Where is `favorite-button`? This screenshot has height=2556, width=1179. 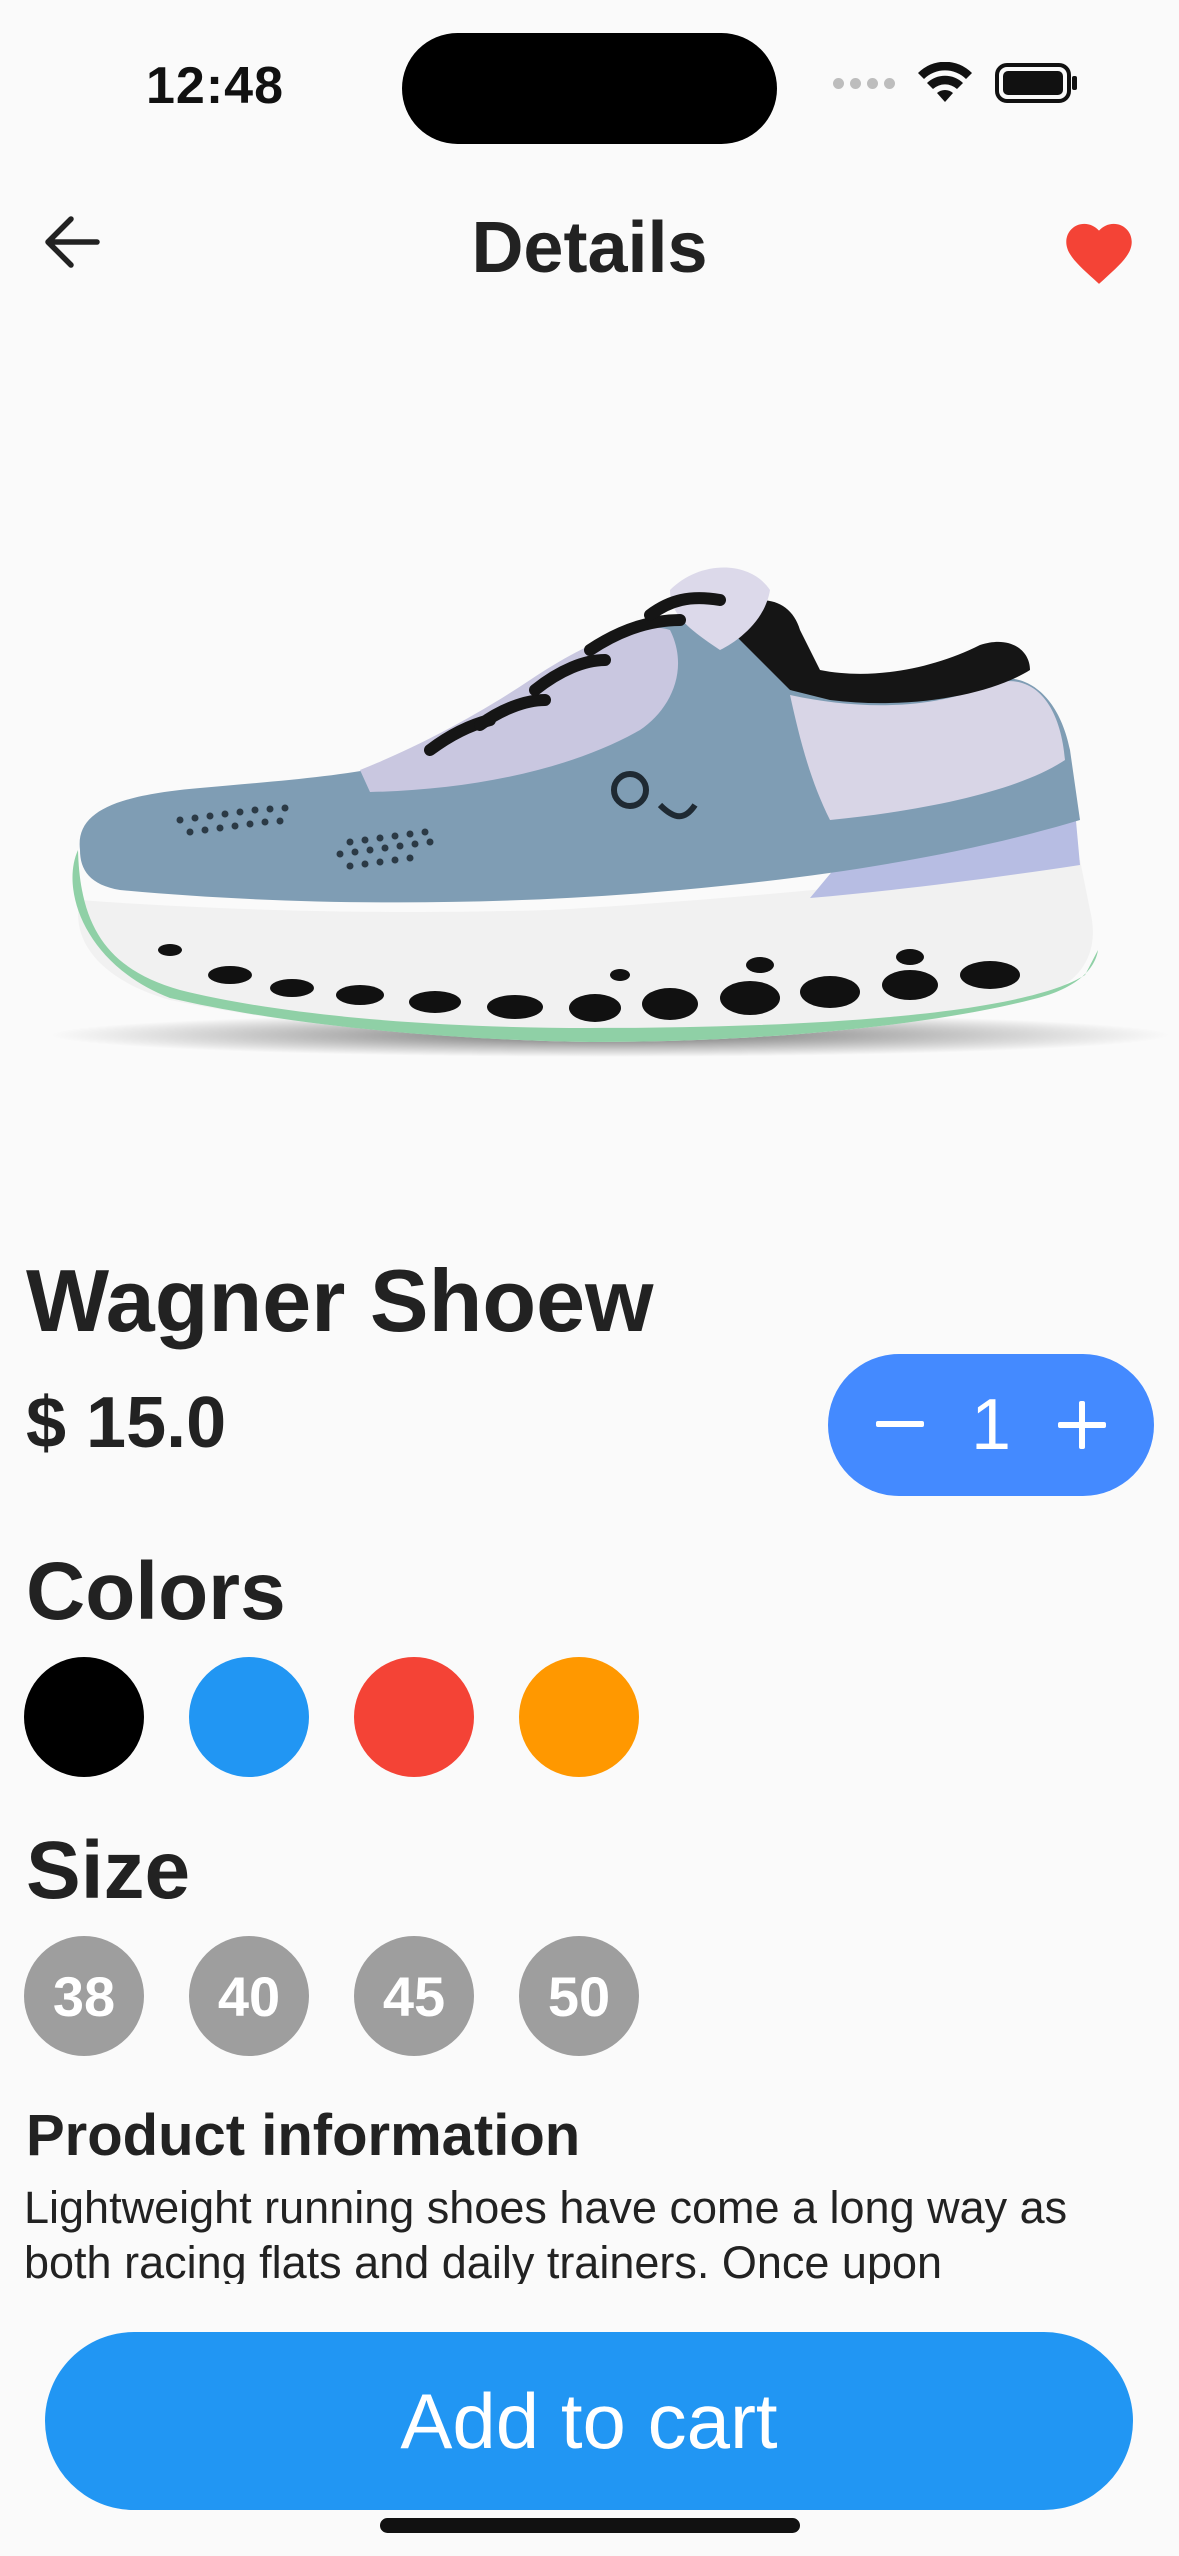
favorite-button is located at coordinates (1099, 250).